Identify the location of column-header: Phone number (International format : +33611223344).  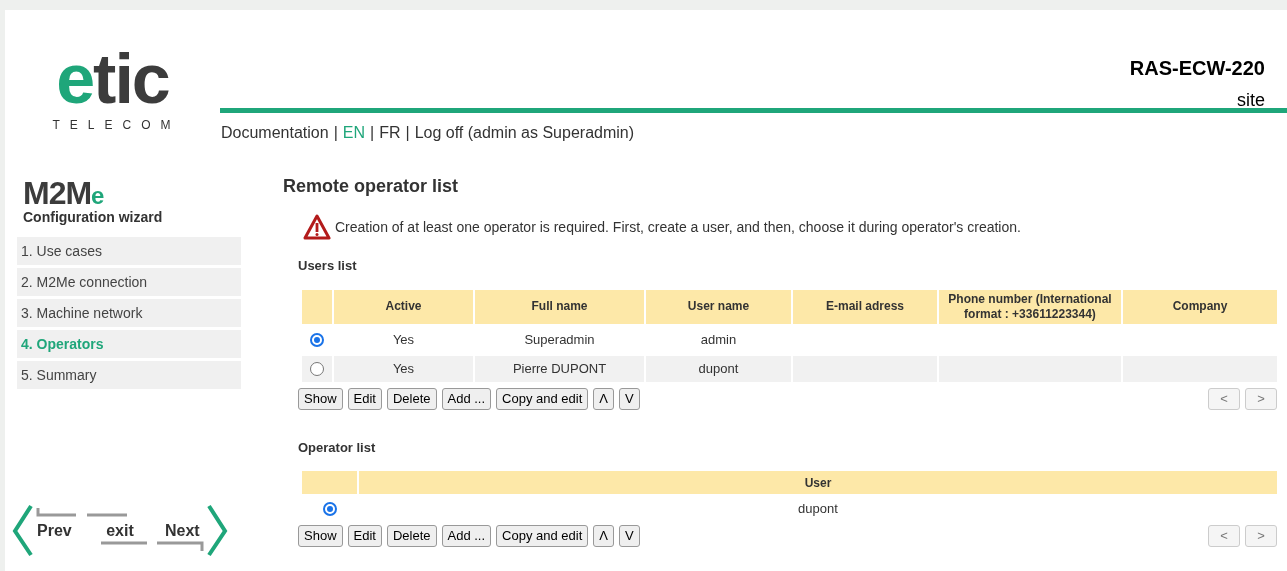
(1030, 306).